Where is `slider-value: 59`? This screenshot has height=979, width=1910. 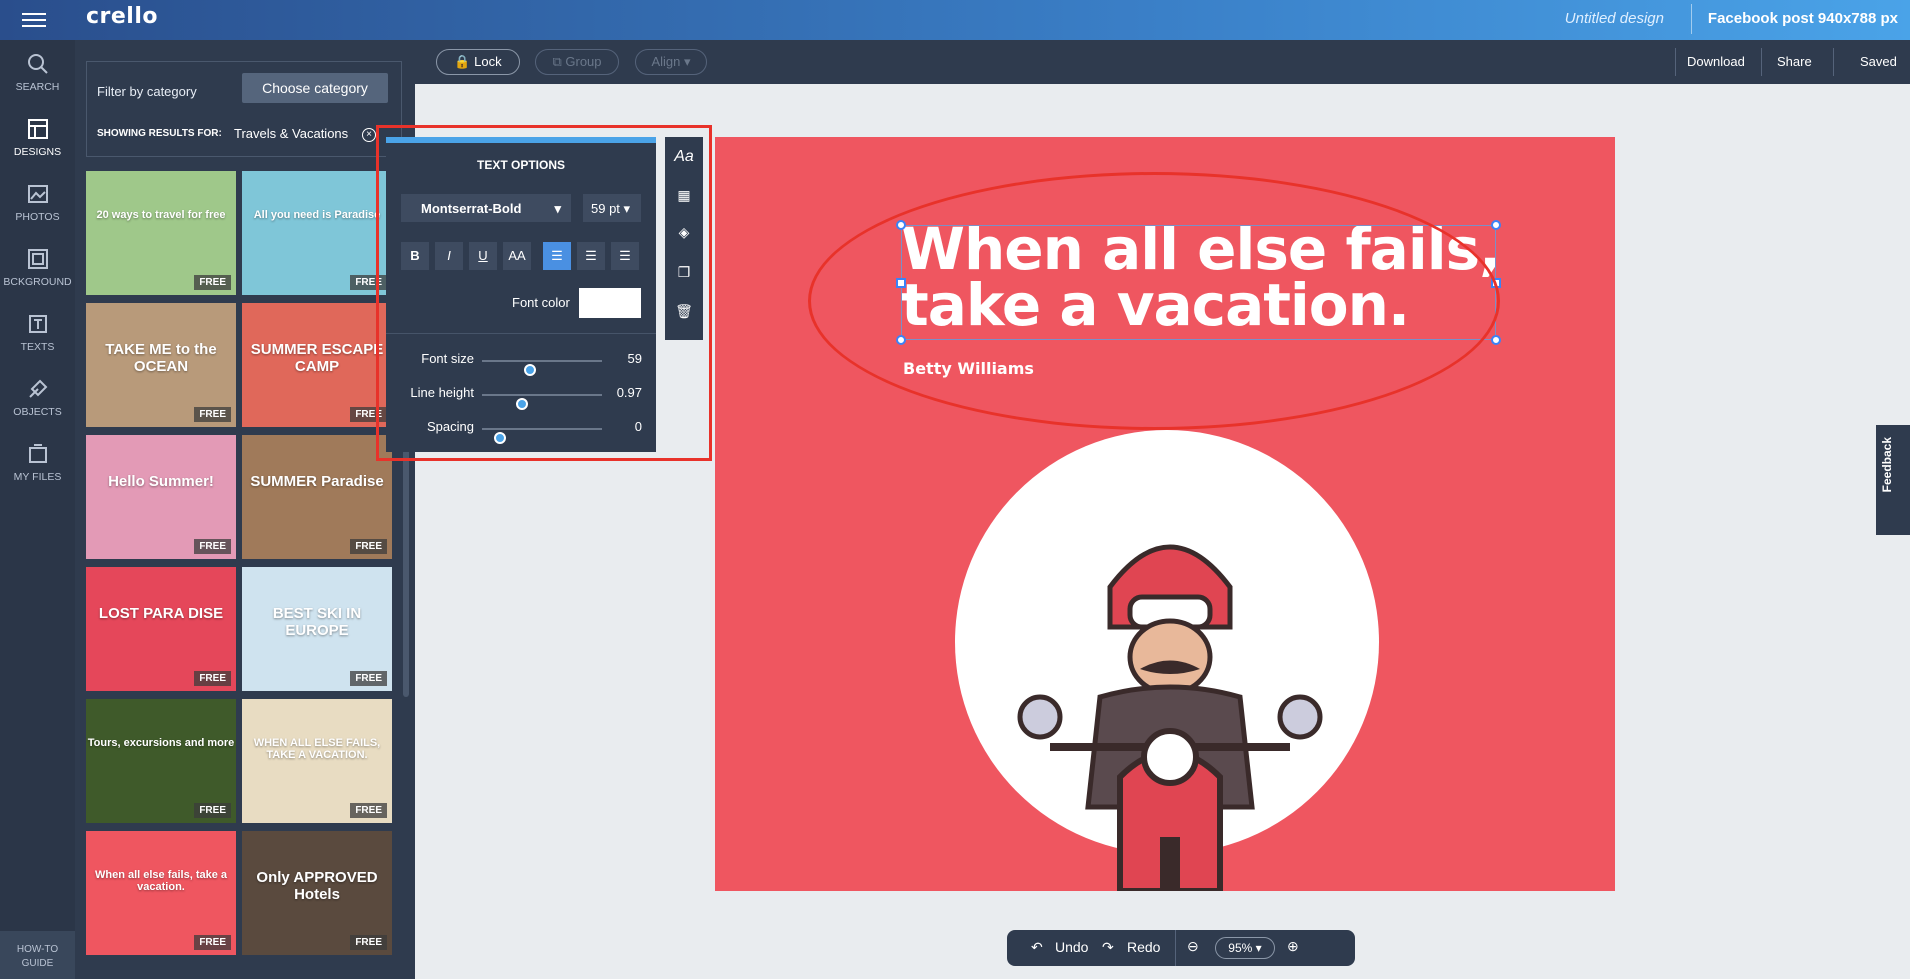
slider-value: 59 is located at coordinates (634, 358).